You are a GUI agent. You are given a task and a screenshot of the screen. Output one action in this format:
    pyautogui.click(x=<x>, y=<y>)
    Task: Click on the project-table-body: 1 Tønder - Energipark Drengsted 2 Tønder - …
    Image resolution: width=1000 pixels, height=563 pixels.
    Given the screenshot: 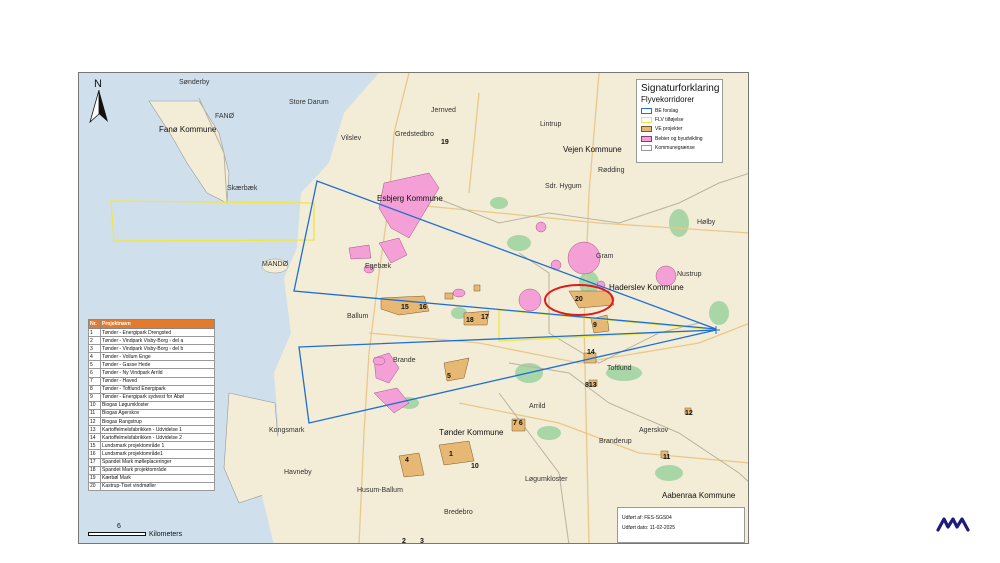 What is the action you would take?
    pyautogui.click(x=151, y=409)
    